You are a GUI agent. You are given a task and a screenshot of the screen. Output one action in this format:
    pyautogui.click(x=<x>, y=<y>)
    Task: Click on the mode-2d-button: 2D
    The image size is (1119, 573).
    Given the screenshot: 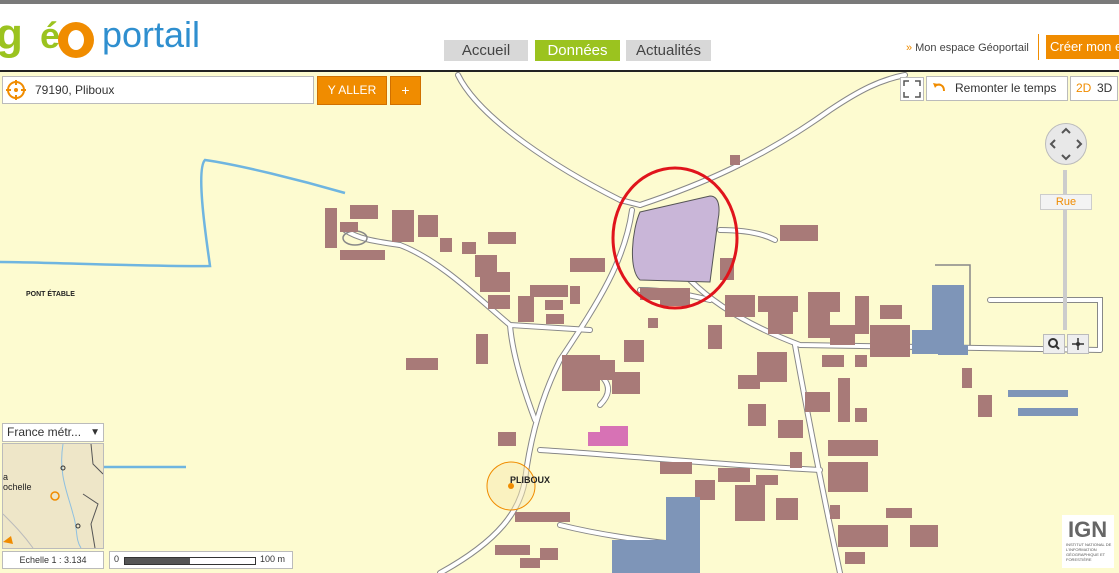 What is the action you would take?
    pyautogui.click(x=1083, y=88)
    